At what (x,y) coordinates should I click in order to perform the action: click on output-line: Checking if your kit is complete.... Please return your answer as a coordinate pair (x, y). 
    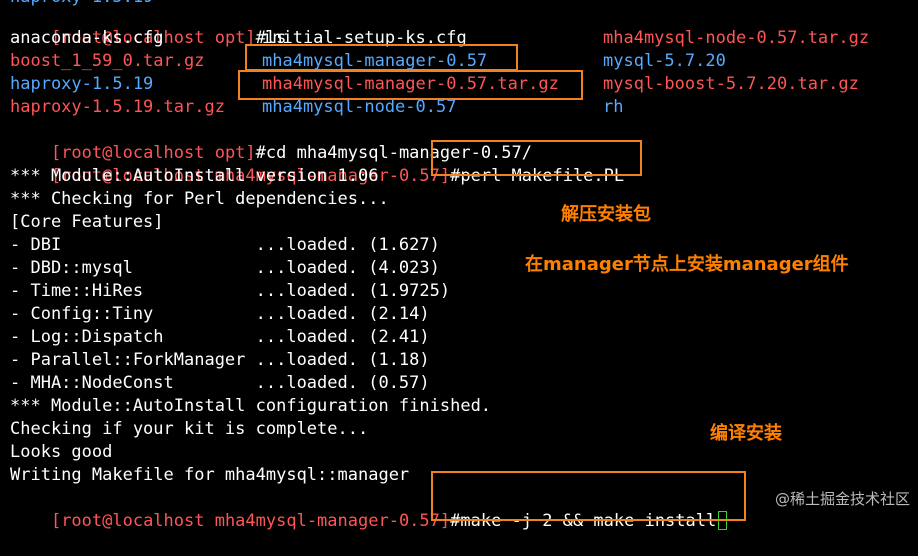
    Looking at the image, I should click on (189, 429).